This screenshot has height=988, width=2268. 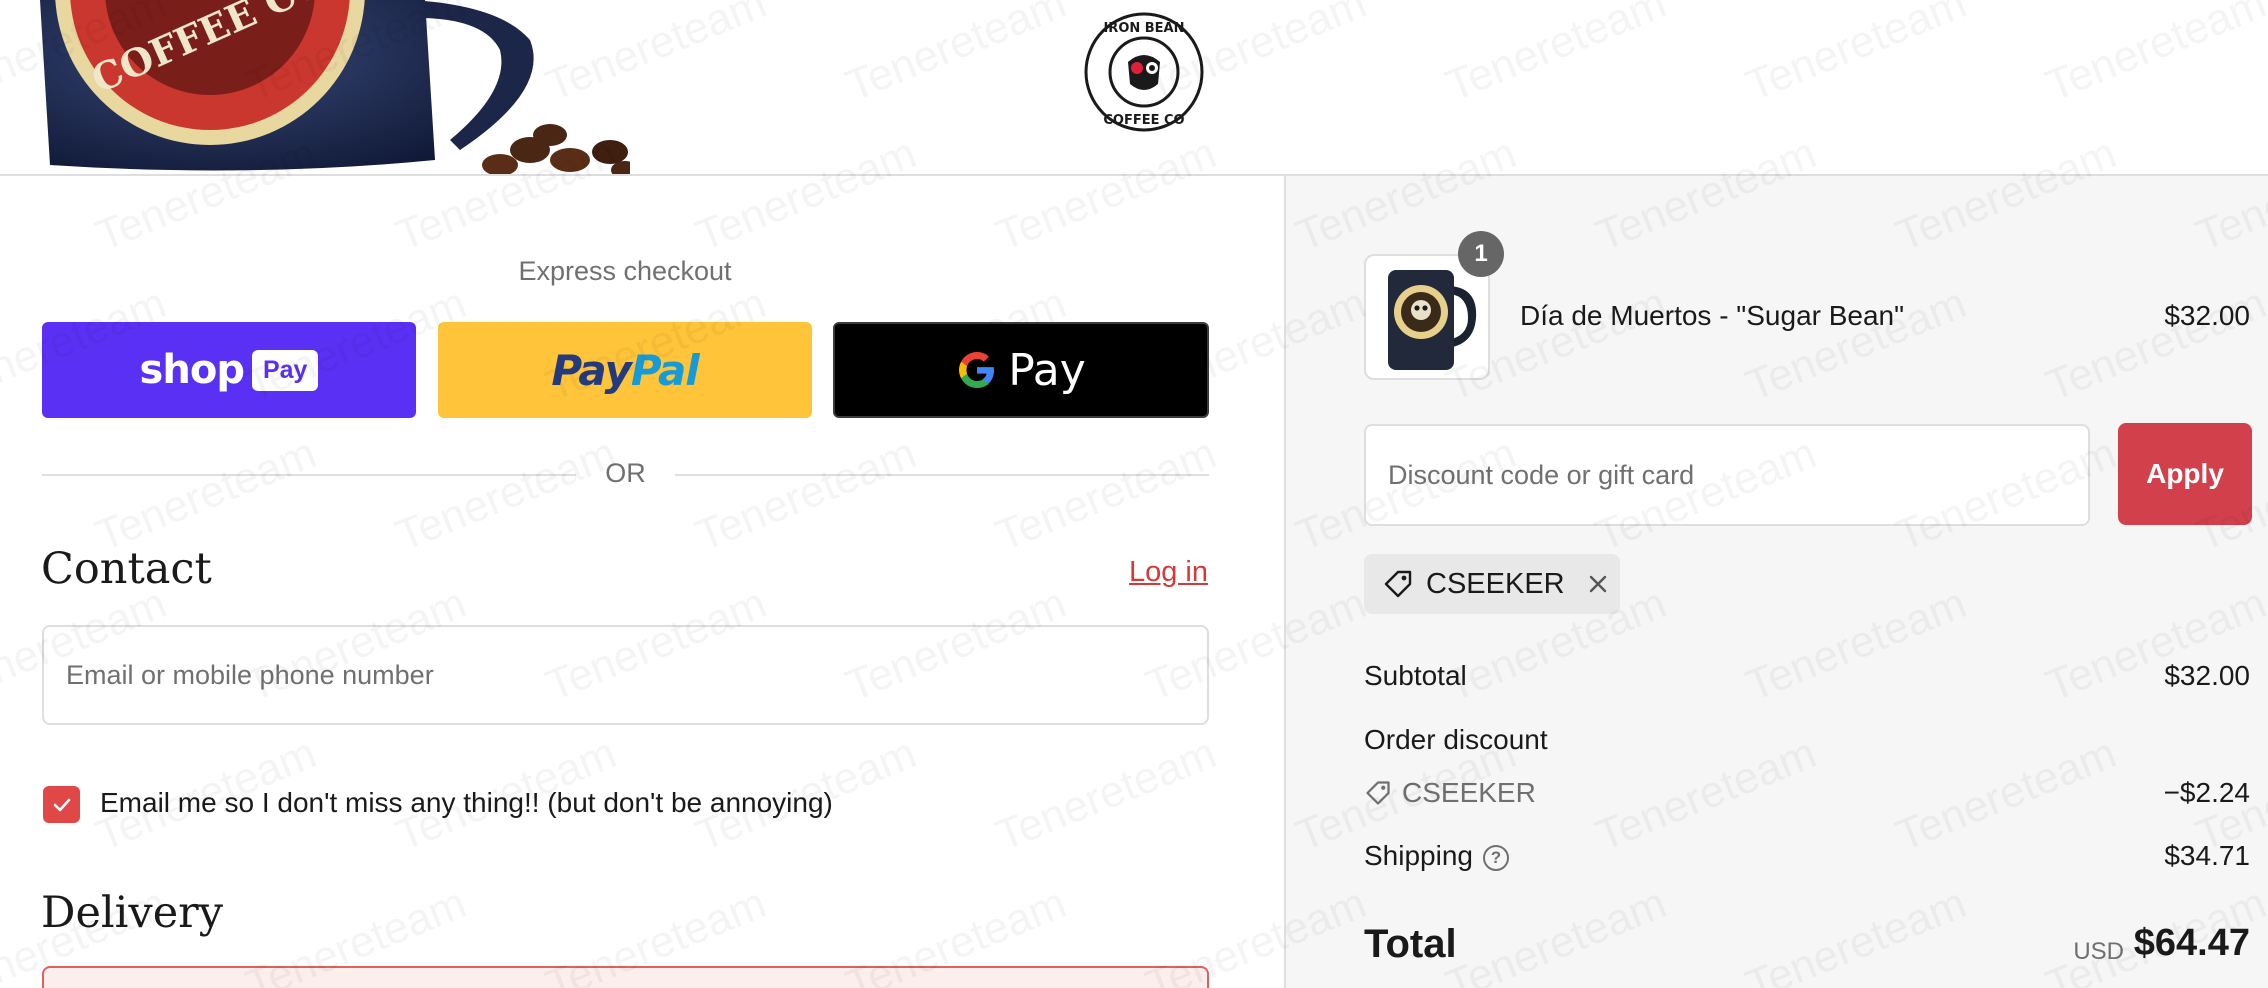 What do you see at coordinates (942, 475) in the screenshot?
I see `divider-line-right` at bounding box center [942, 475].